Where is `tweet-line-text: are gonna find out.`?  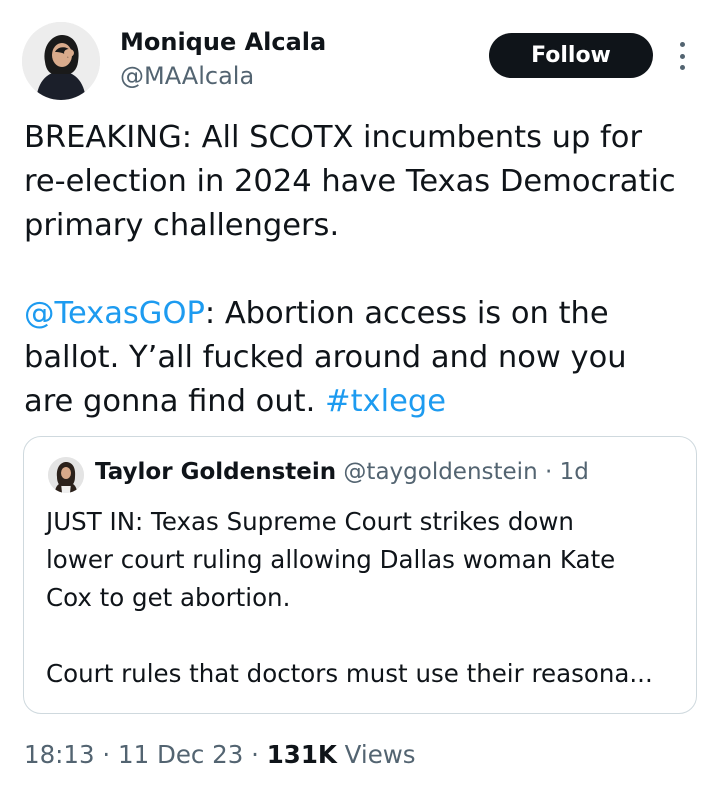 tweet-line-text: are gonna find out. is located at coordinates (175, 401).